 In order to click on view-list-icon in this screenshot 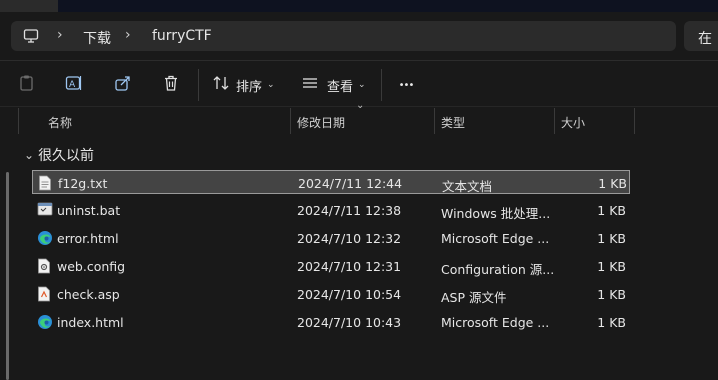, I will do `click(310, 85)`.